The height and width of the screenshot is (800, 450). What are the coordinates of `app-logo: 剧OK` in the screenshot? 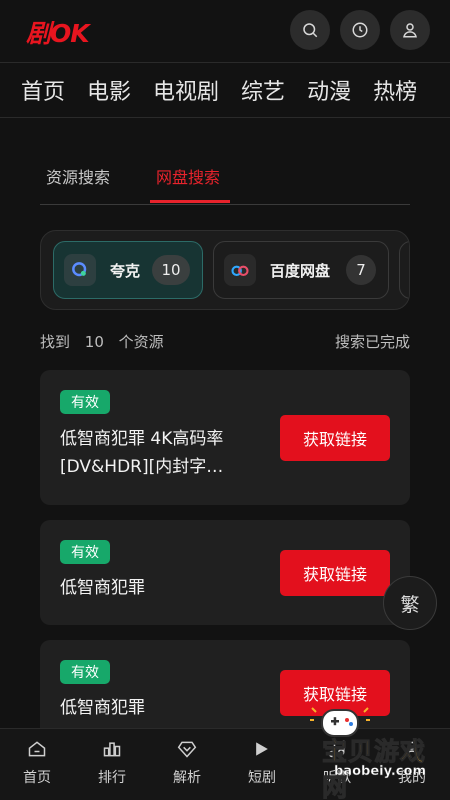 It's located at (58, 33).